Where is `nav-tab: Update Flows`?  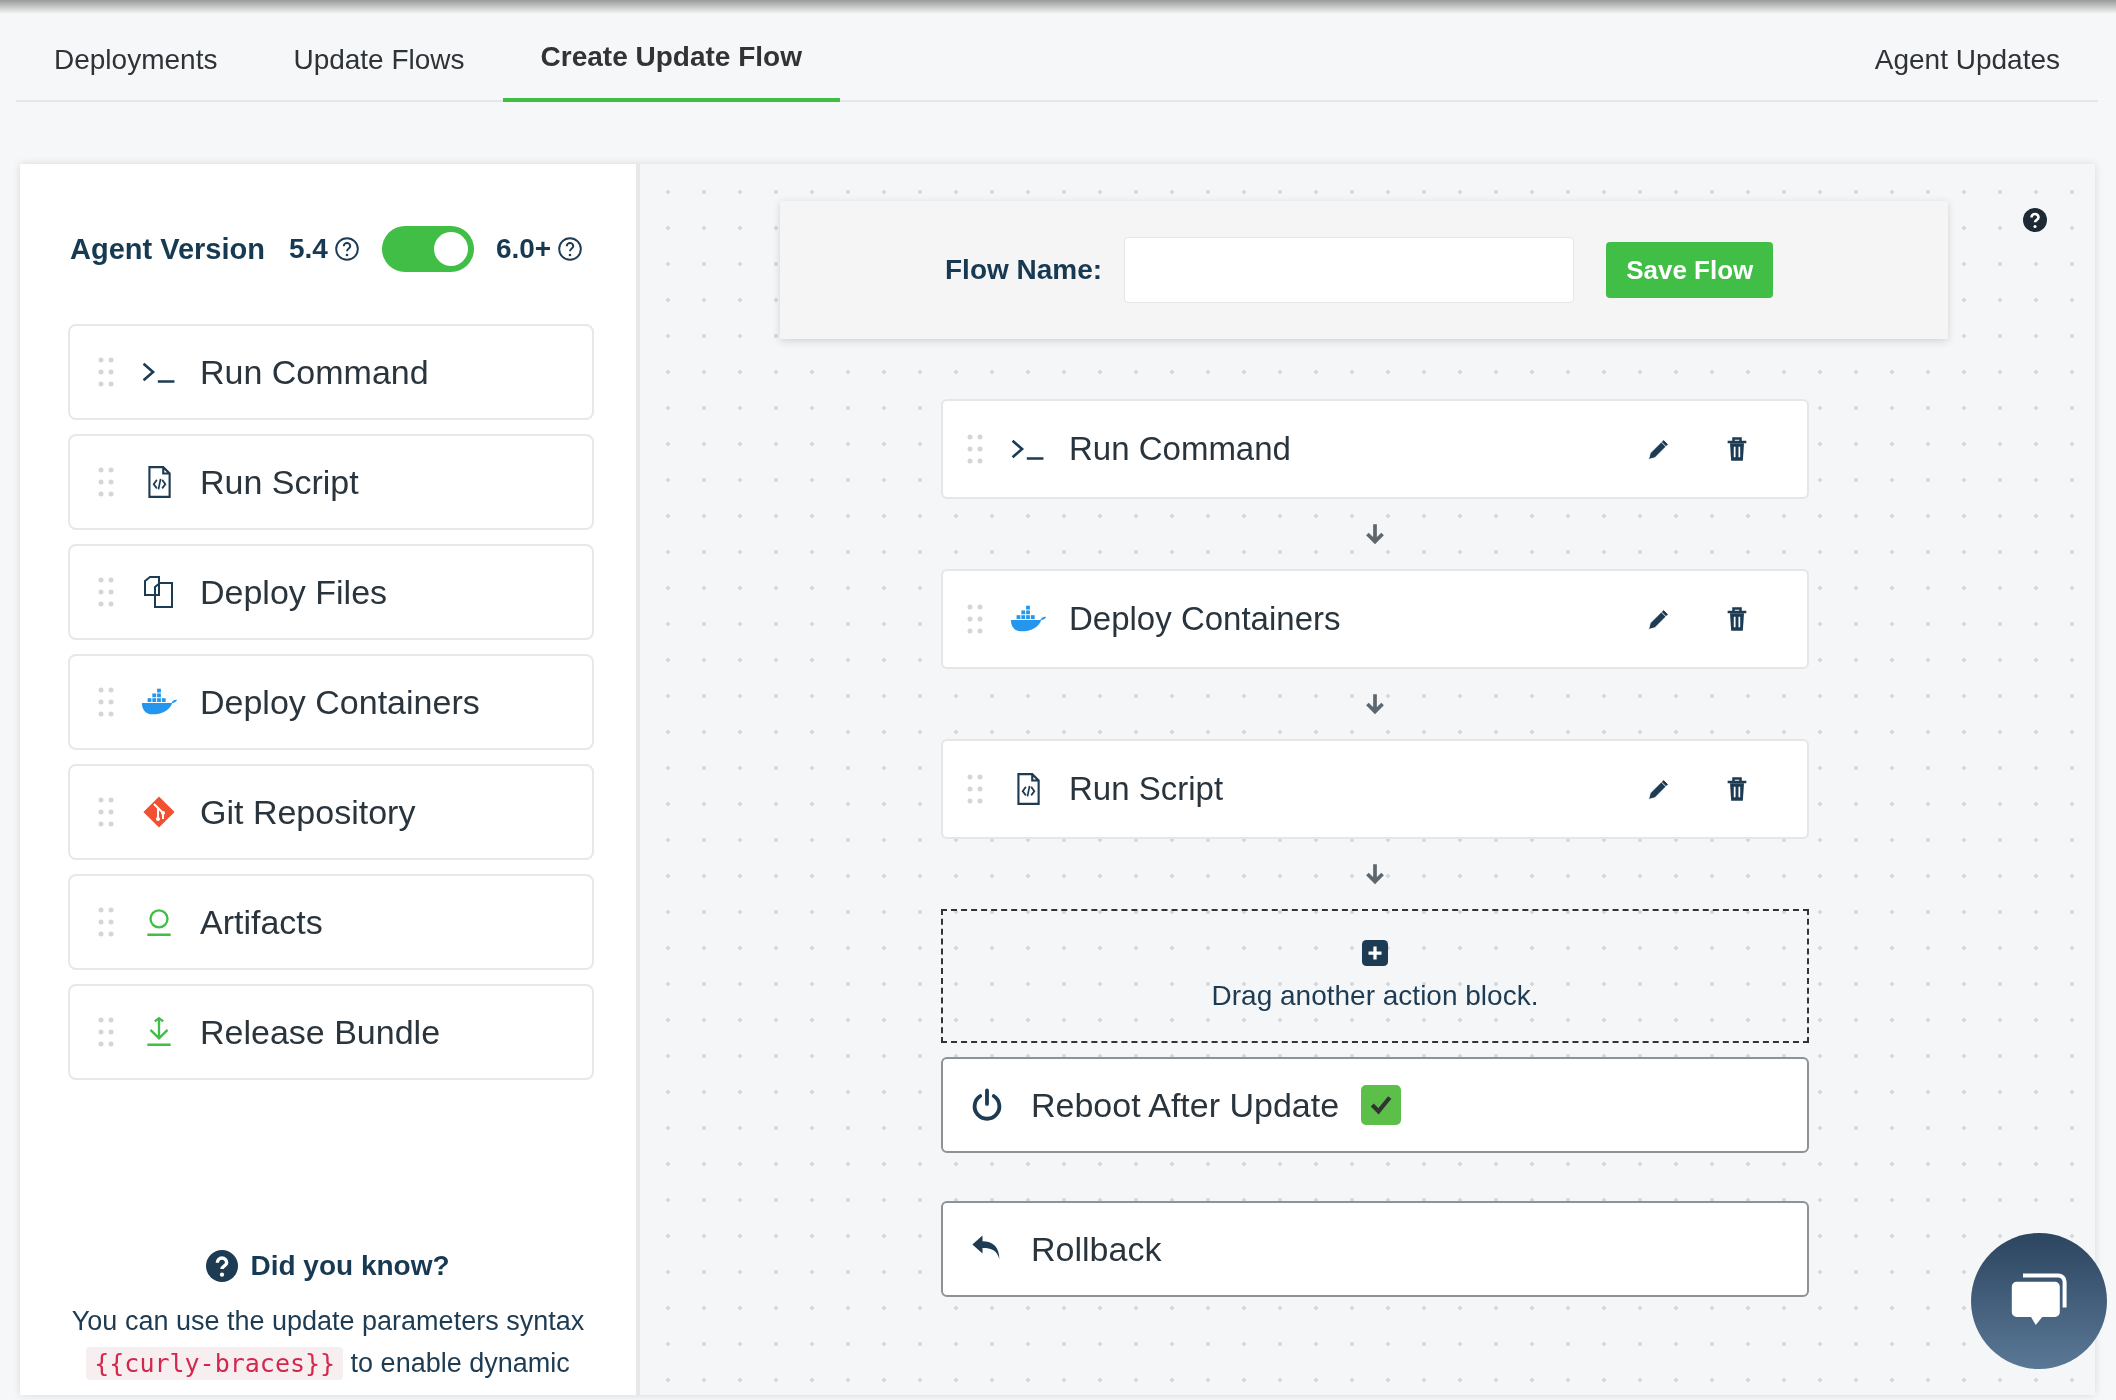
nav-tab: Update Flows is located at coordinates (379, 58).